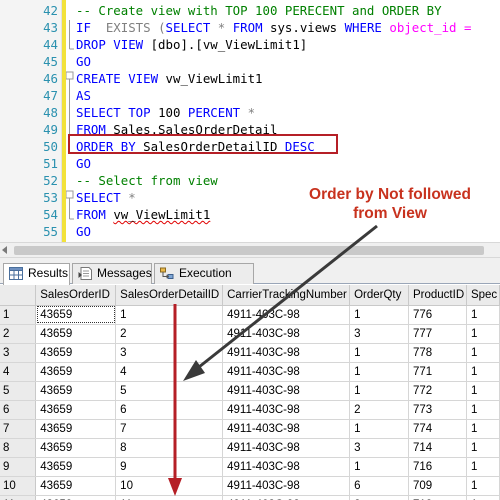  I want to click on column-header: Spec, so click(483, 295).